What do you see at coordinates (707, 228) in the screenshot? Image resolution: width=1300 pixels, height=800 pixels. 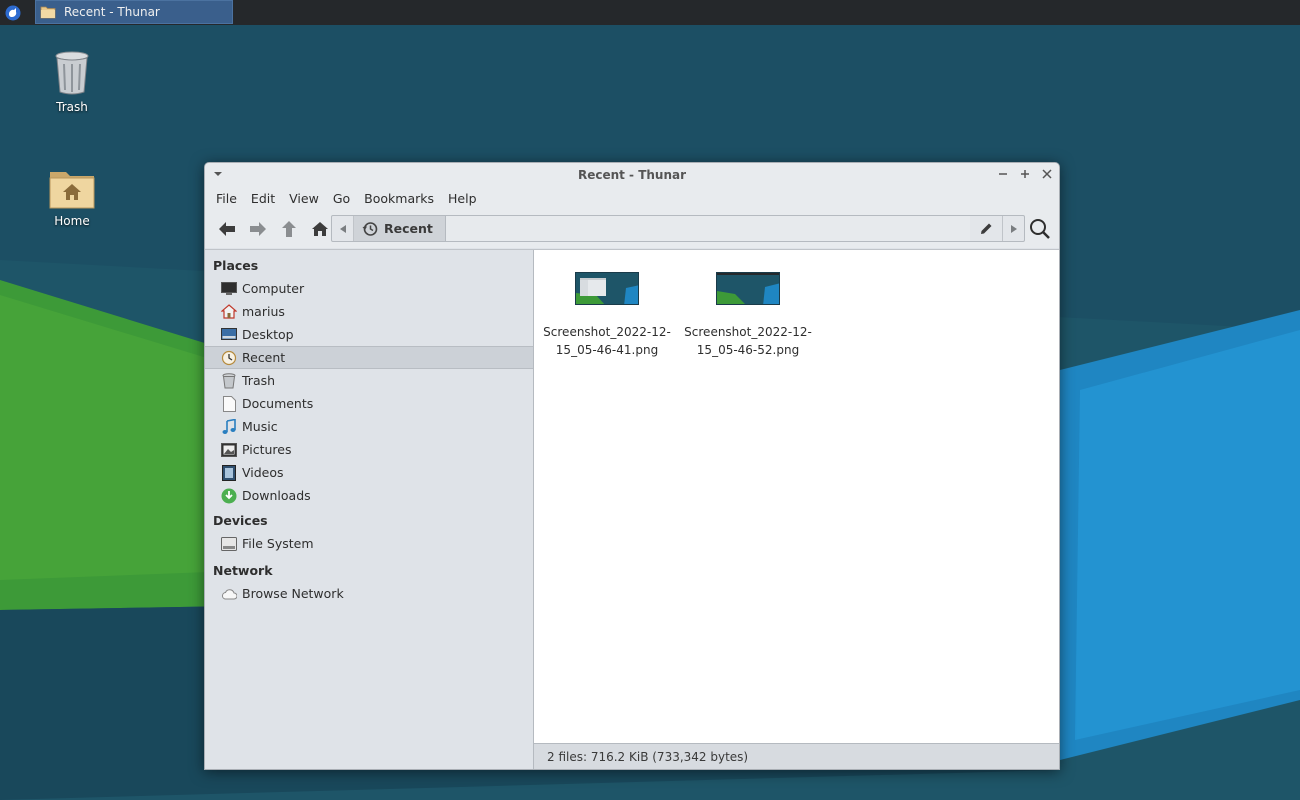 I see `path-empty-area` at bounding box center [707, 228].